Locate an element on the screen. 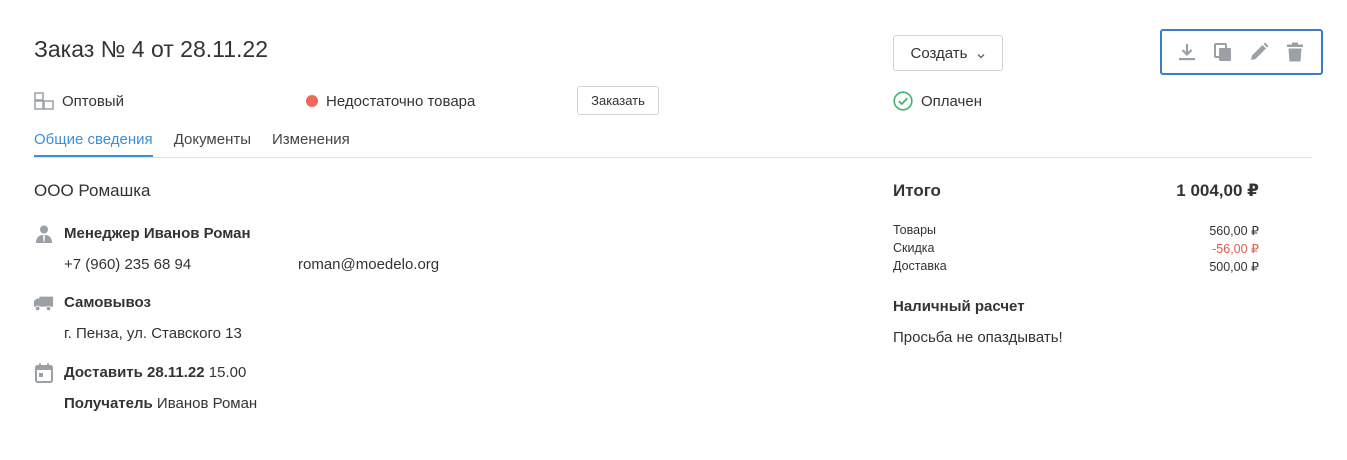  payment-status: Оплачен is located at coordinates (937, 101).